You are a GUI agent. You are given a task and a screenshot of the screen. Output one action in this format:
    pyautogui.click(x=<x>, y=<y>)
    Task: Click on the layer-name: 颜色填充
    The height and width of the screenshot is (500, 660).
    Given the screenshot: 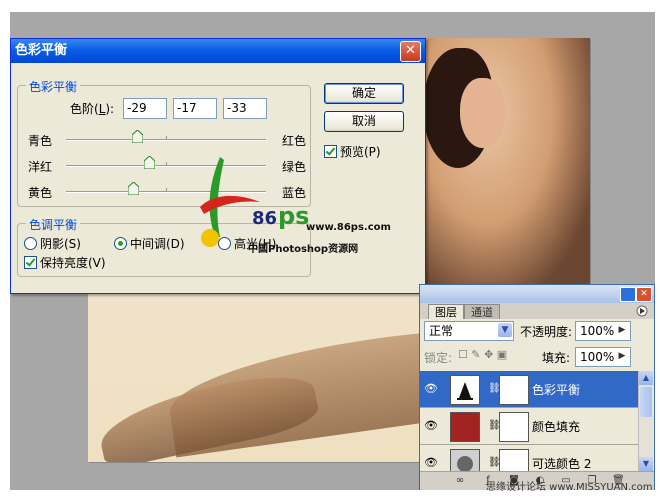 What is the action you would take?
    pyautogui.click(x=556, y=427)
    